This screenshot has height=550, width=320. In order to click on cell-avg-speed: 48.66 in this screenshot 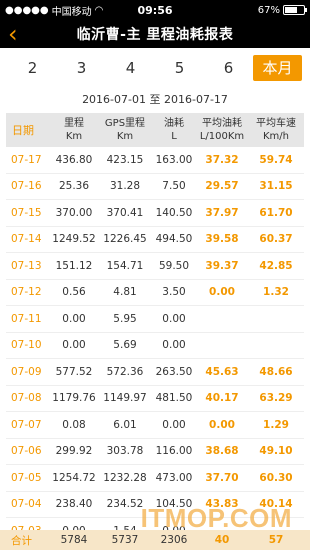, I will do `click(276, 371)`.